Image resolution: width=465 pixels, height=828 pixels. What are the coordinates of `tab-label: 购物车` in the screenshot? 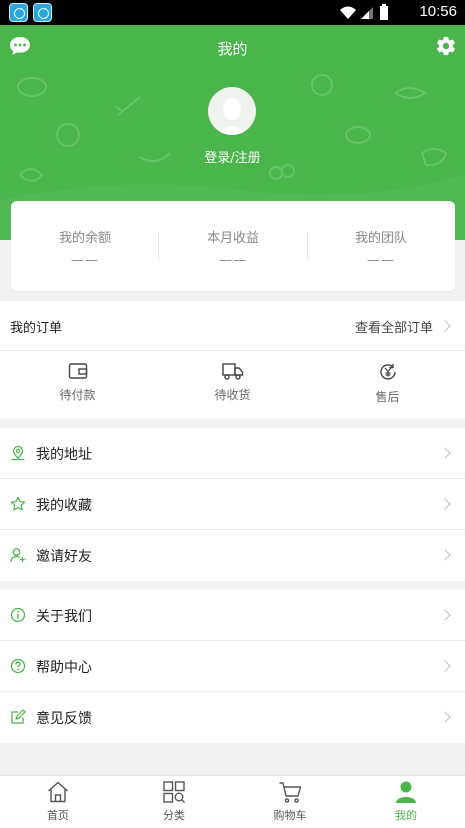 It's located at (290, 815).